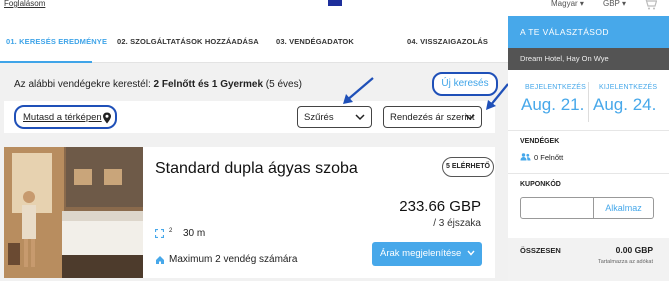  I want to click on my-booking-link: Foglalásom, so click(24, 4).